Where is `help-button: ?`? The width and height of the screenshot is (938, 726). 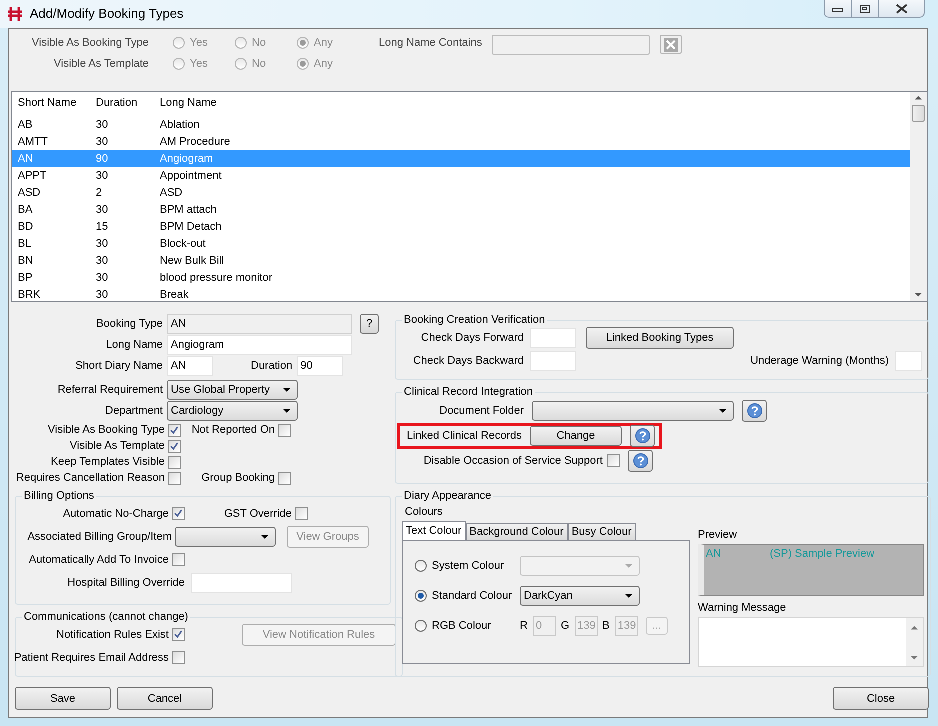 help-button: ? is located at coordinates (369, 324).